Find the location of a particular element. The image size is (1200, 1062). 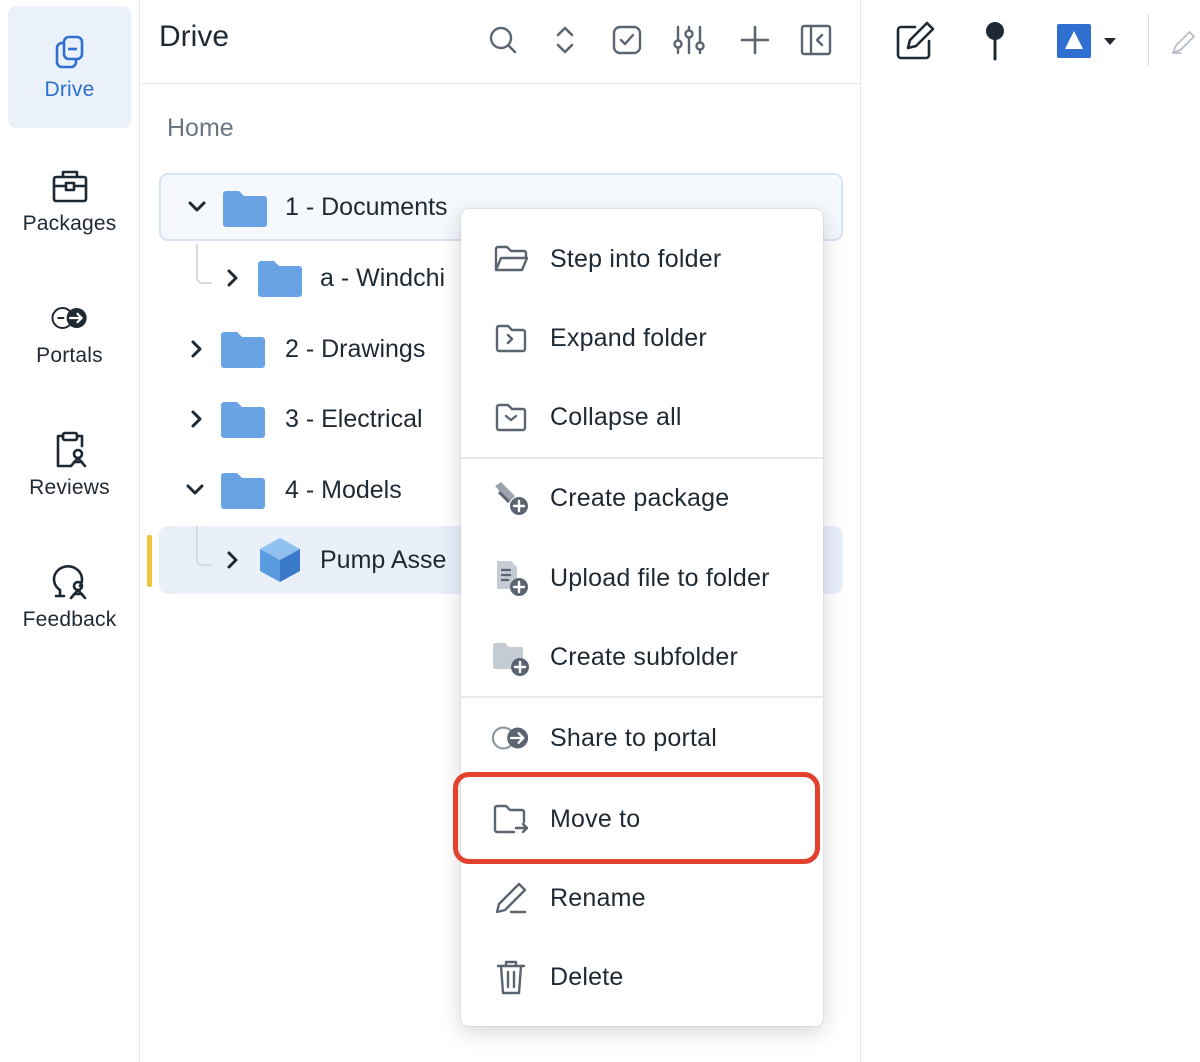

menu-item-label: Upload file to folder is located at coordinates (660, 577).